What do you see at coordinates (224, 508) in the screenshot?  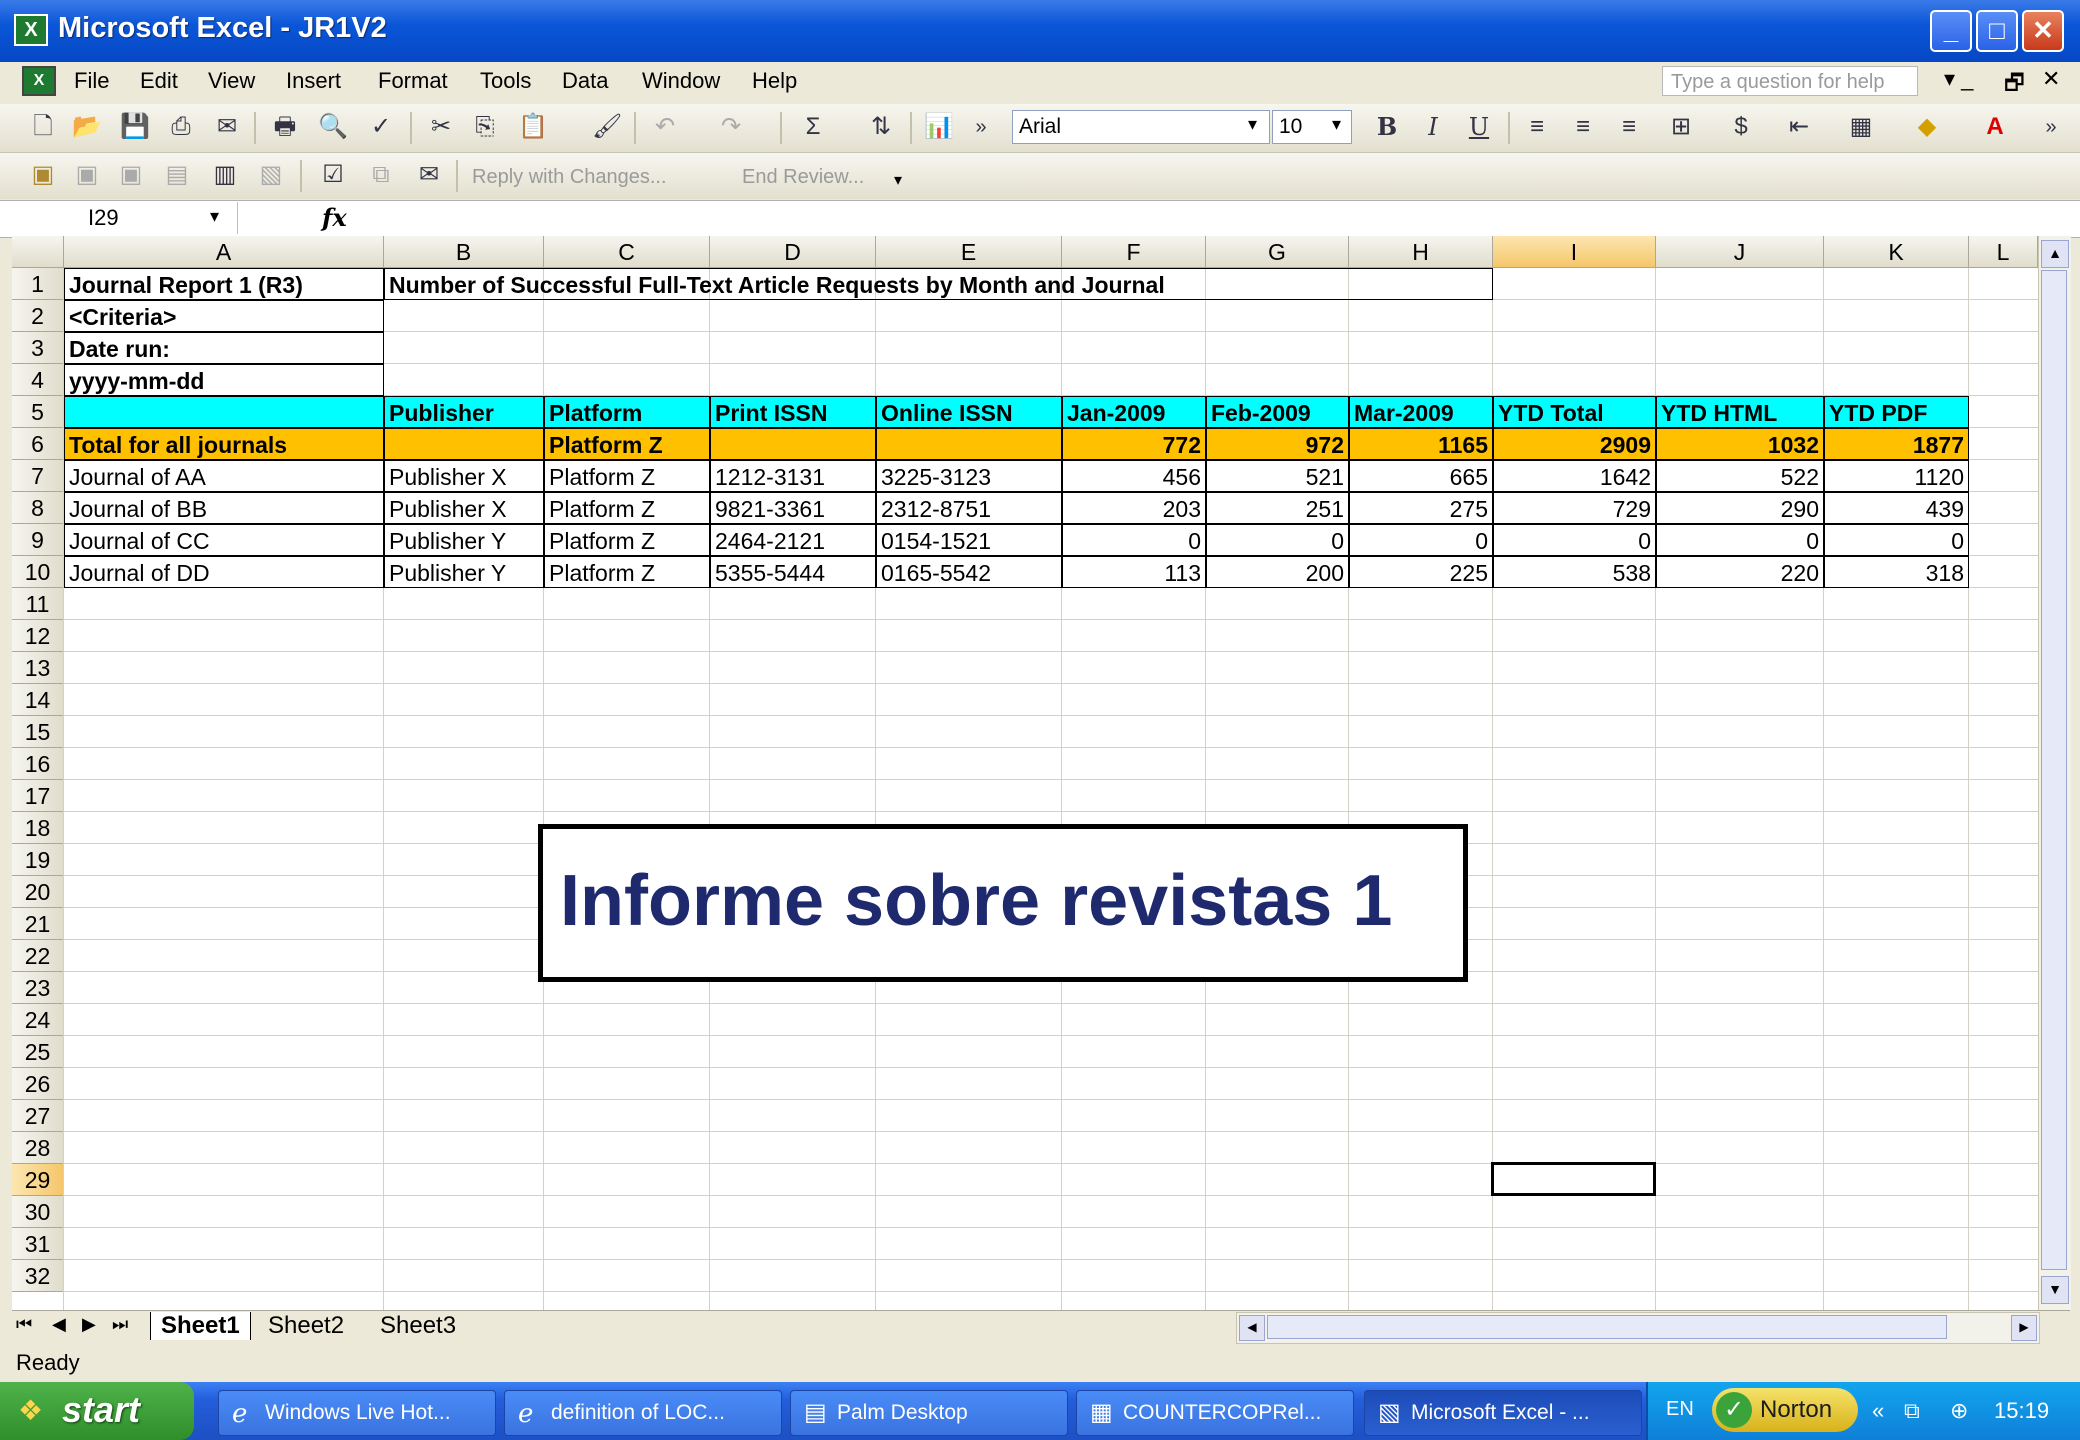 I see `data-cell: Journal of BB` at bounding box center [224, 508].